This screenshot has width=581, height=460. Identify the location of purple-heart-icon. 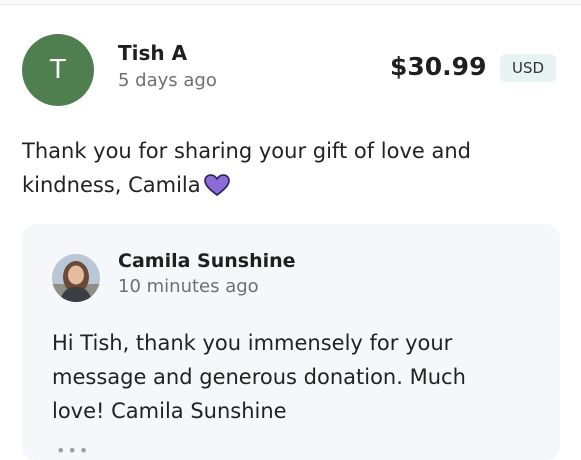
(217, 190).